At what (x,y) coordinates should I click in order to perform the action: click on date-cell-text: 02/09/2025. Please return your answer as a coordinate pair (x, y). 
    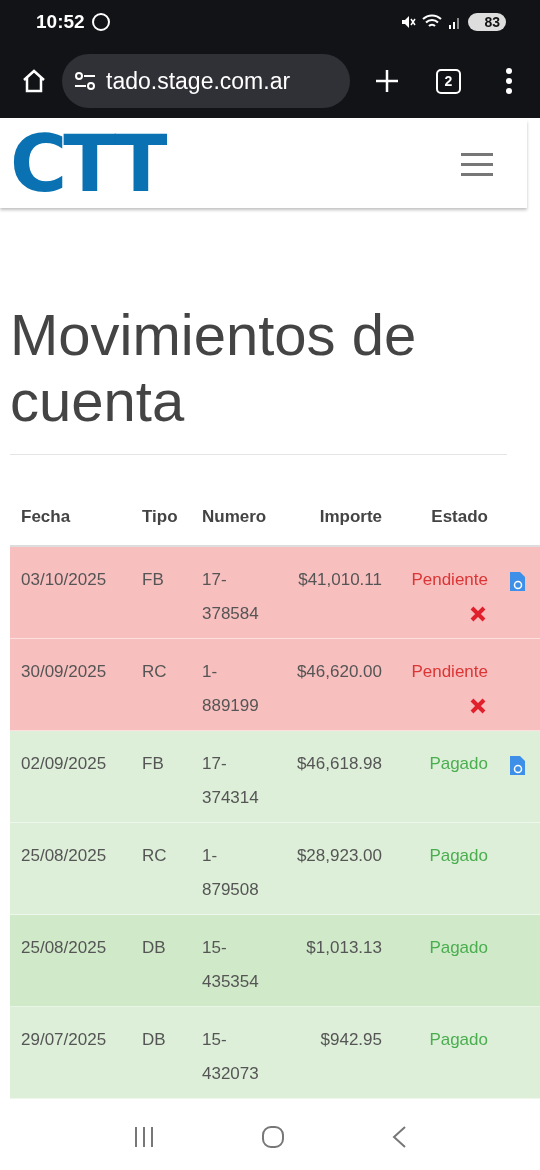
    Looking at the image, I should click on (64, 764).